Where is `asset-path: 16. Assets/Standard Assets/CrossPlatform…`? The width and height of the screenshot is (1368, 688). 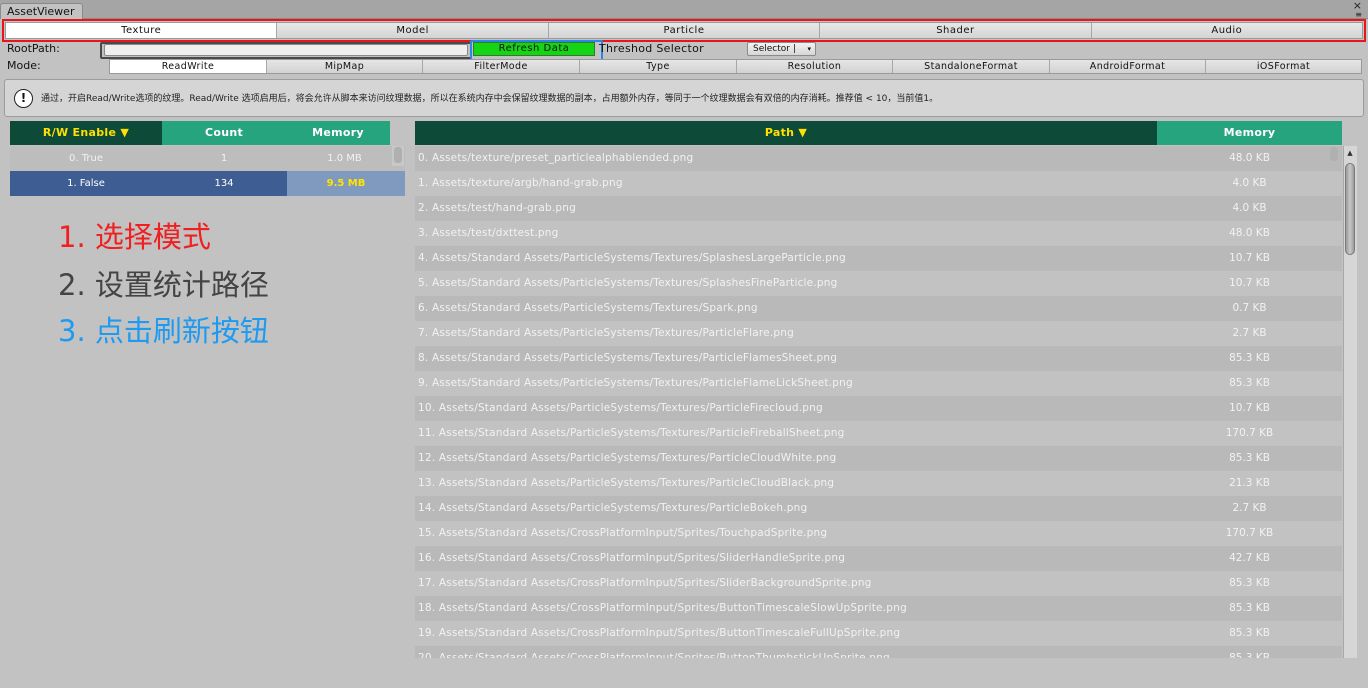 asset-path: 16. Assets/Standard Assets/CrossPlatform… is located at coordinates (632, 558).